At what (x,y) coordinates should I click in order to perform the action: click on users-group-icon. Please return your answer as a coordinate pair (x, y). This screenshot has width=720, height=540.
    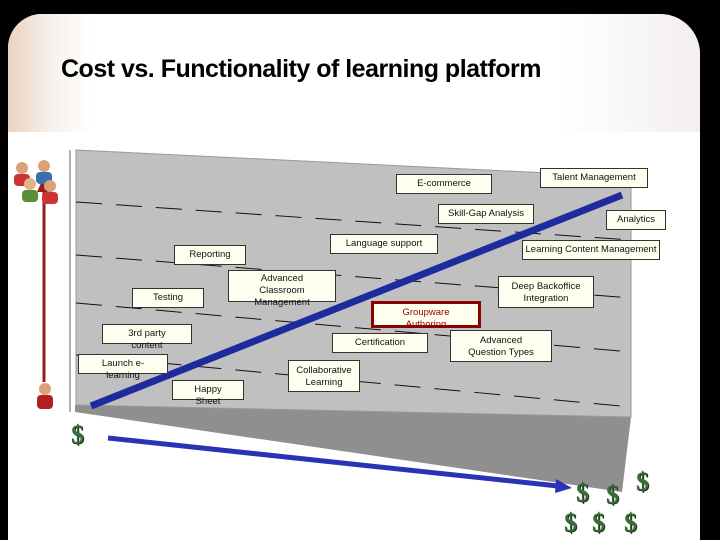
    Looking at the image, I should click on (36, 182).